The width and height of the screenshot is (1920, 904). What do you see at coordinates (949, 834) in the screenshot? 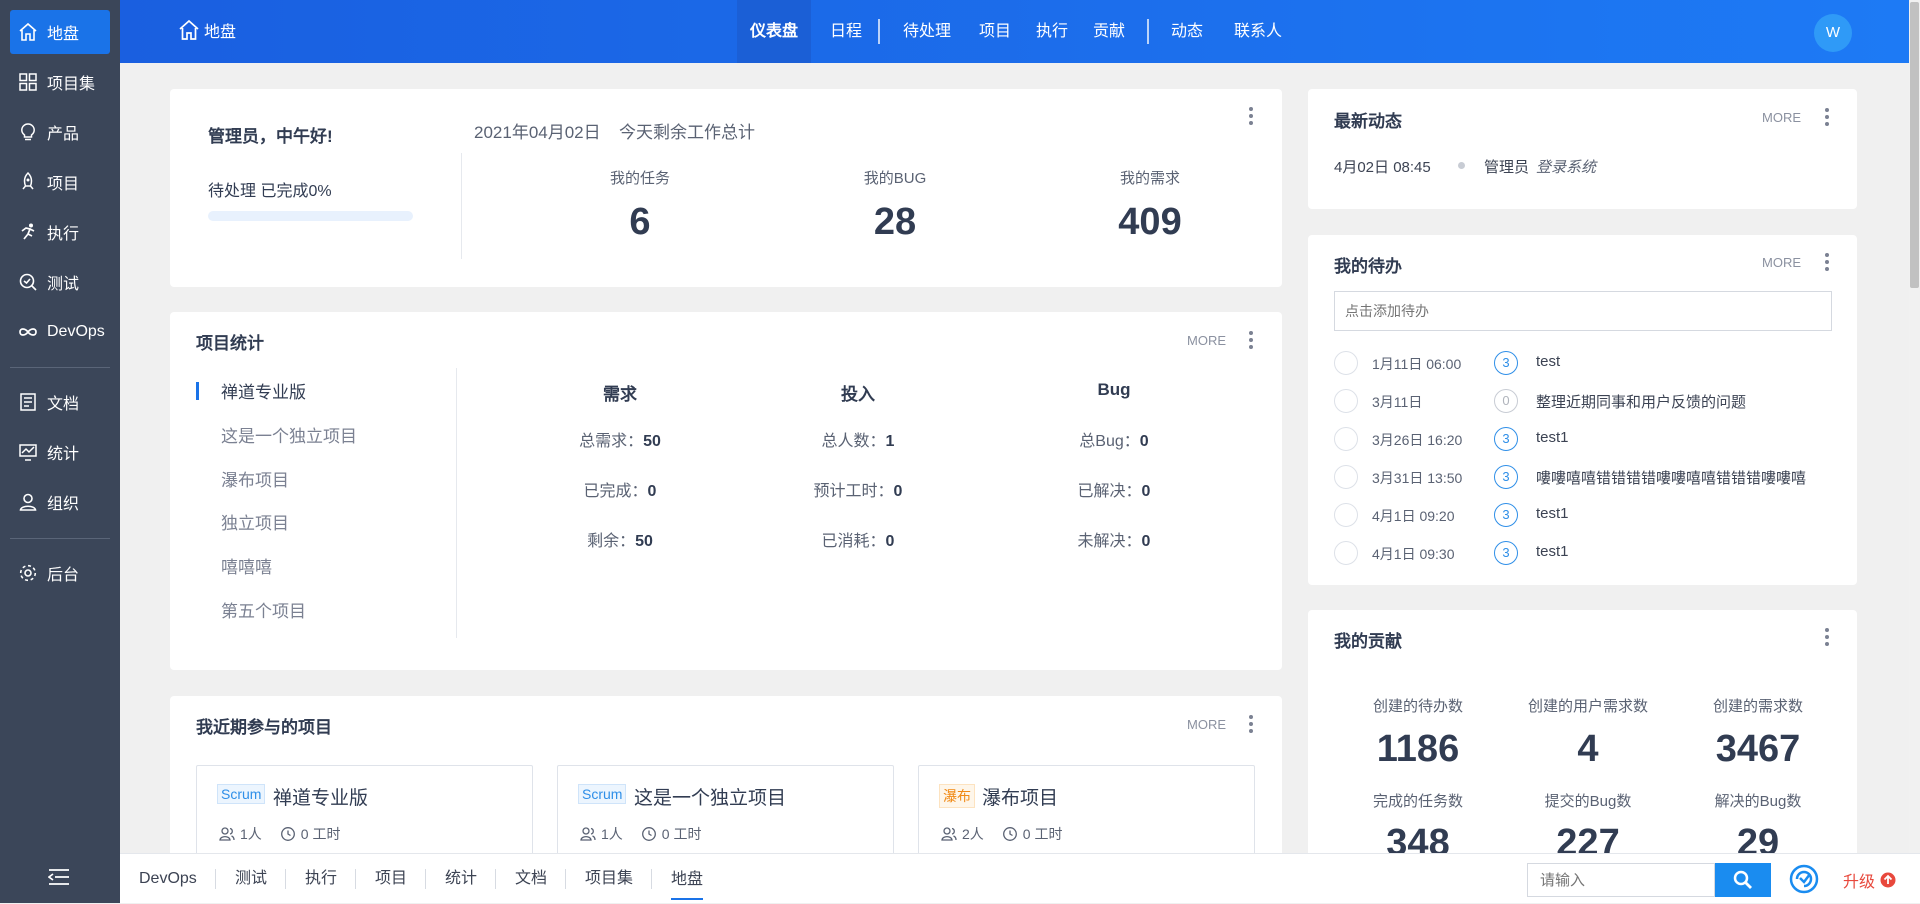
I see `people-icon` at bounding box center [949, 834].